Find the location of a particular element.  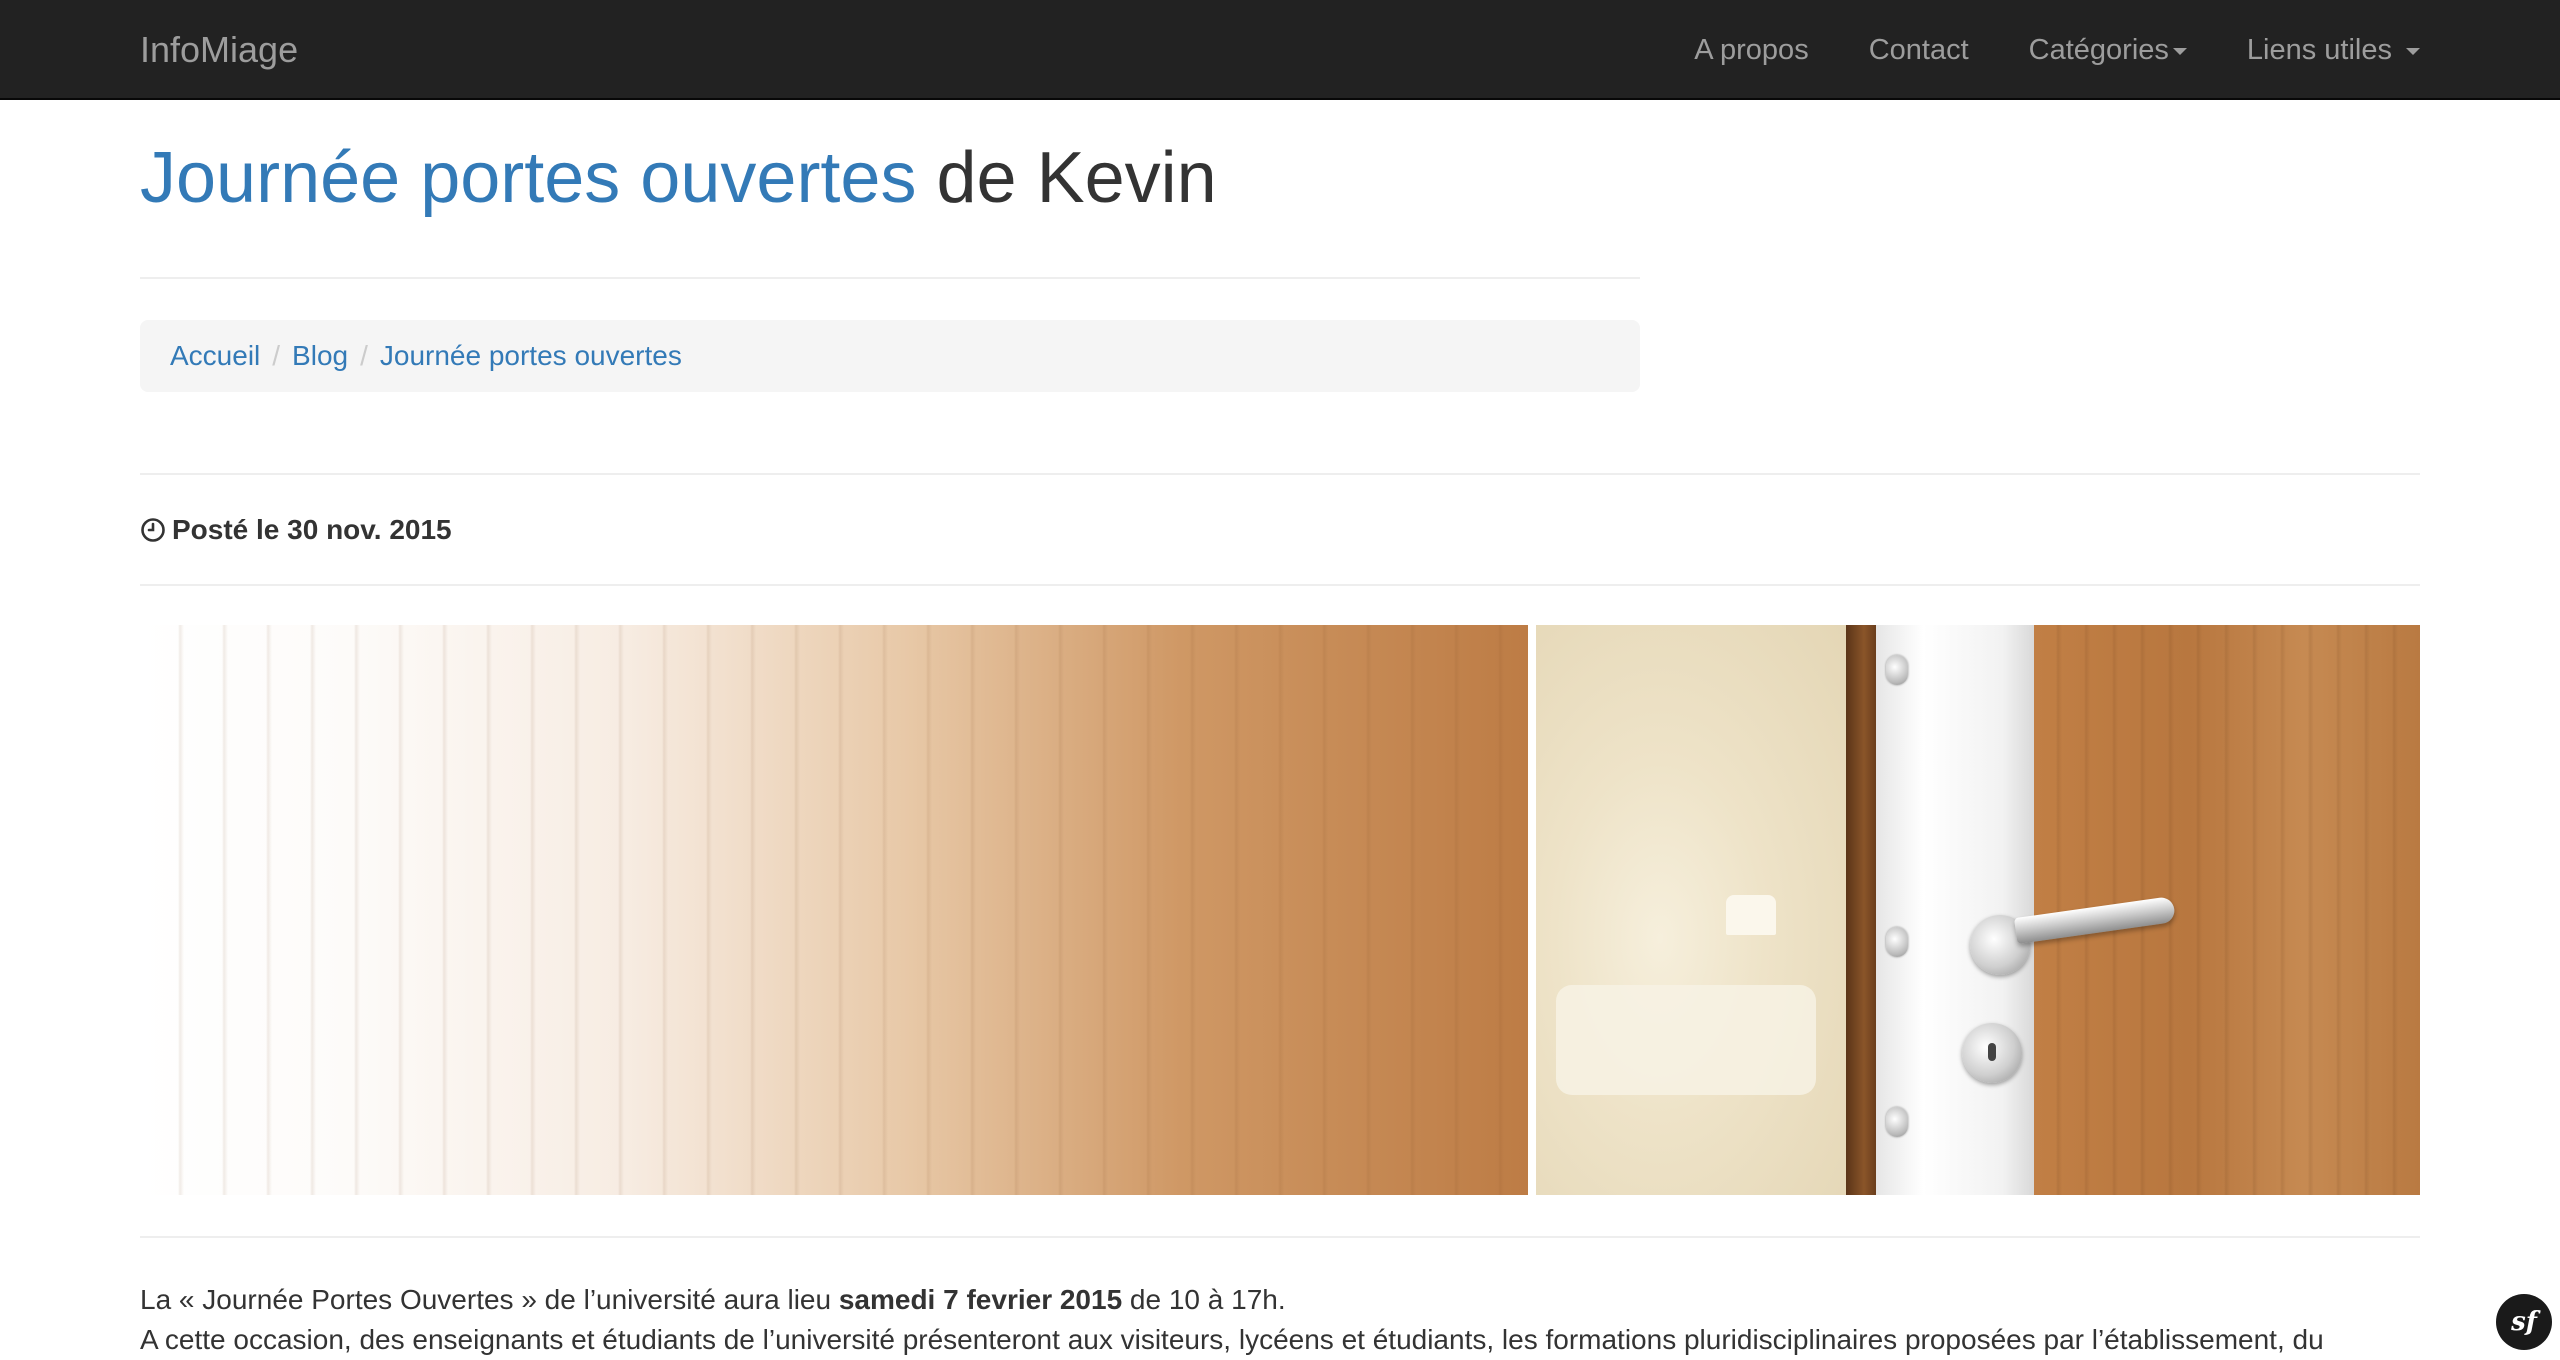

door-bolt-middle is located at coordinates (1897, 942).